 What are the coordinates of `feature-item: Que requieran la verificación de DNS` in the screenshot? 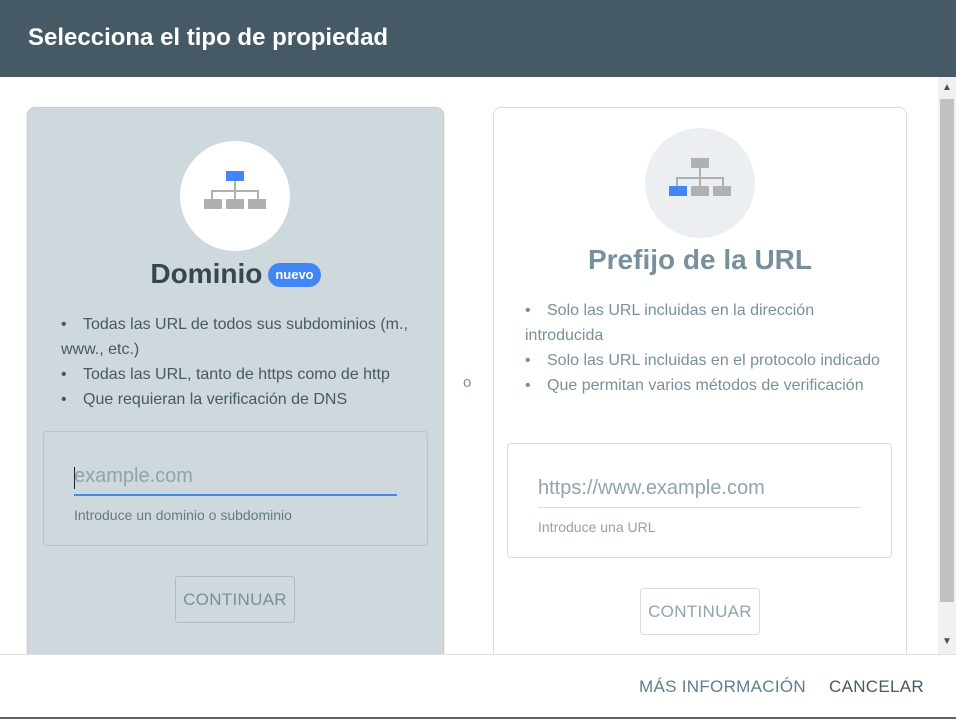 It's located at (241, 399).